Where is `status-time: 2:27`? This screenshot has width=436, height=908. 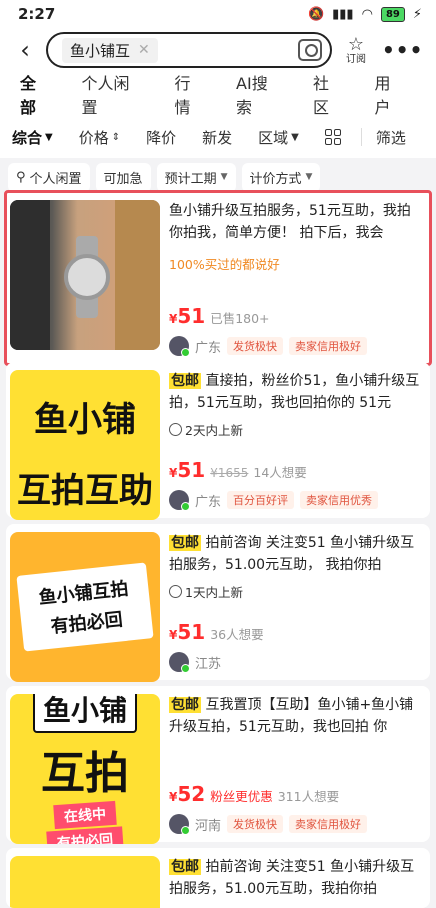
status-time: 2:27 is located at coordinates (37, 14).